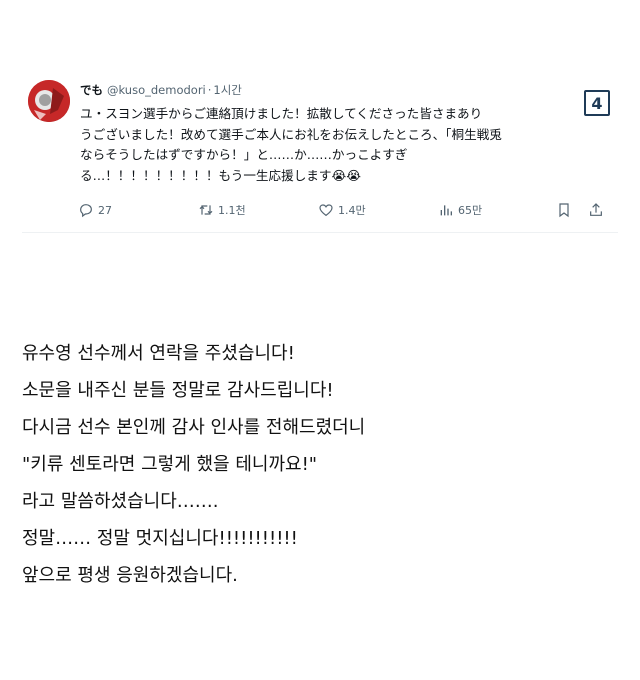 This screenshot has width=640, height=680. Describe the element at coordinates (446, 210) in the screenshot. I see `analytics-icon` at that location.